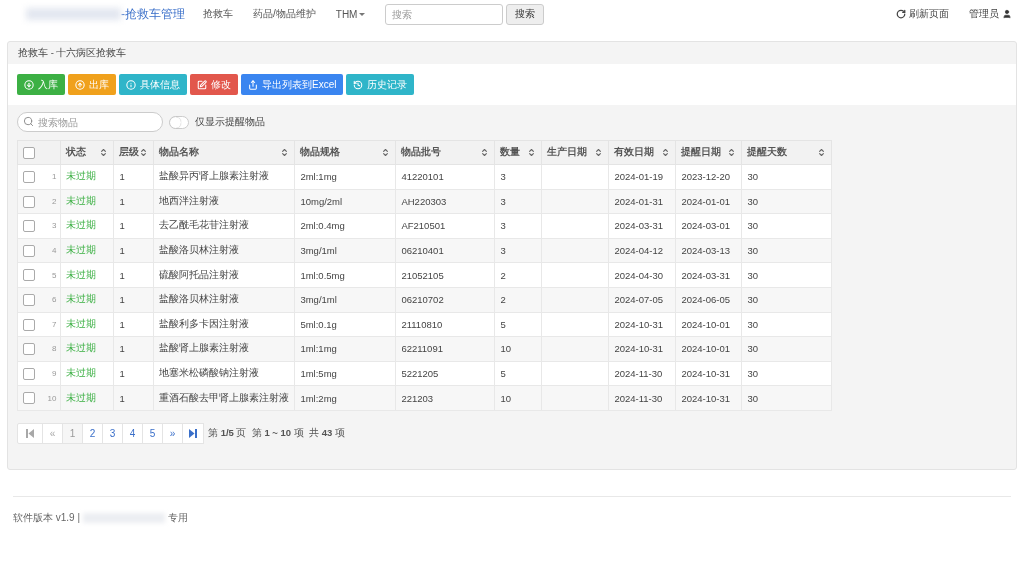  I want to click on column-header: 生产日期, so click(575, 152).